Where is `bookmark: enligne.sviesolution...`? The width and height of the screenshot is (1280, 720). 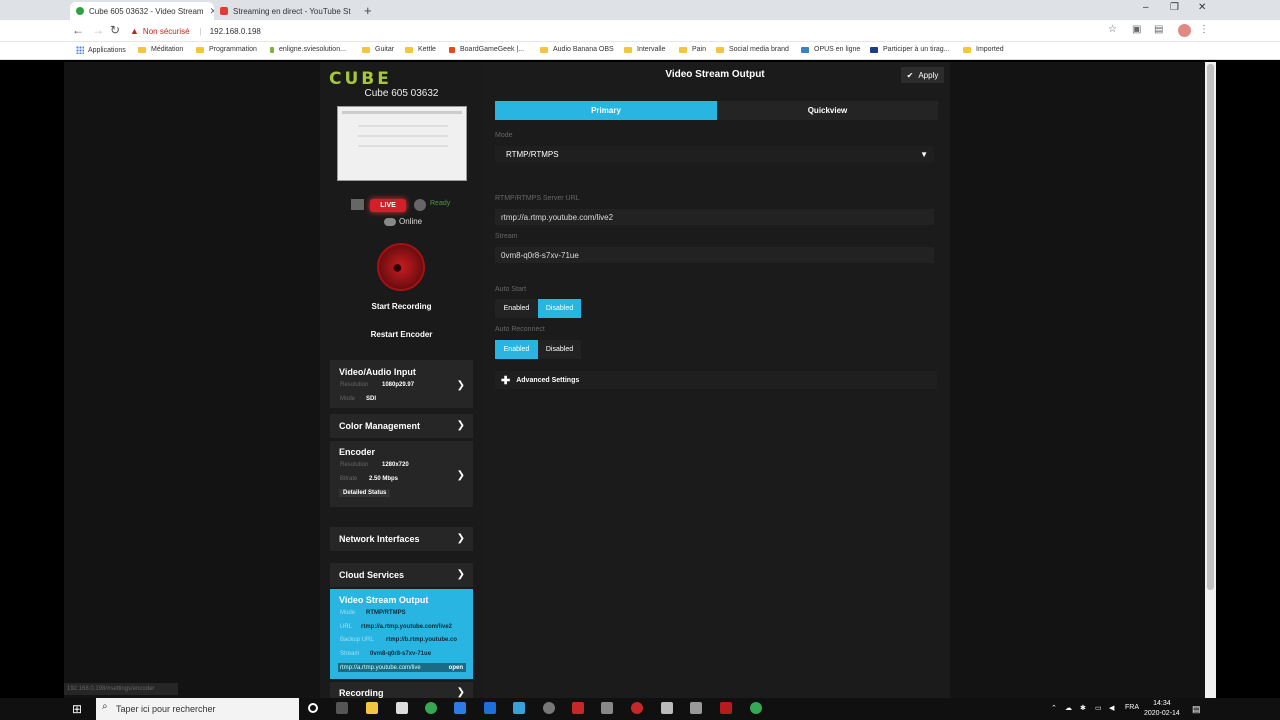 bookmark: enligne.sviesolution... is located at coordinates (308, 49).